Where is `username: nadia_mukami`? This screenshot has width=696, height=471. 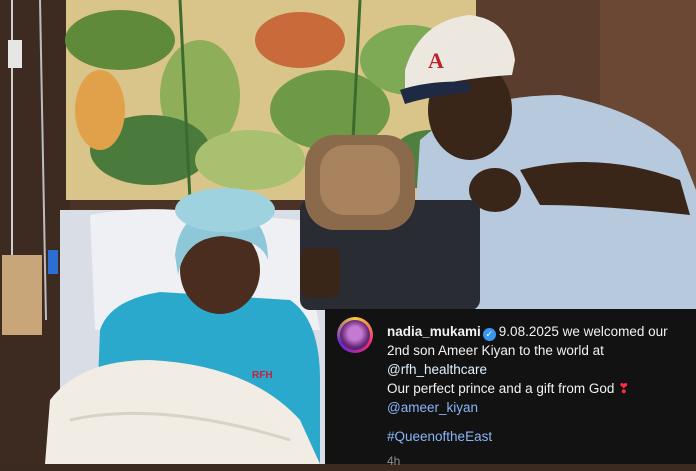 username: nadia_mukami is located at coordinates (434, 331).